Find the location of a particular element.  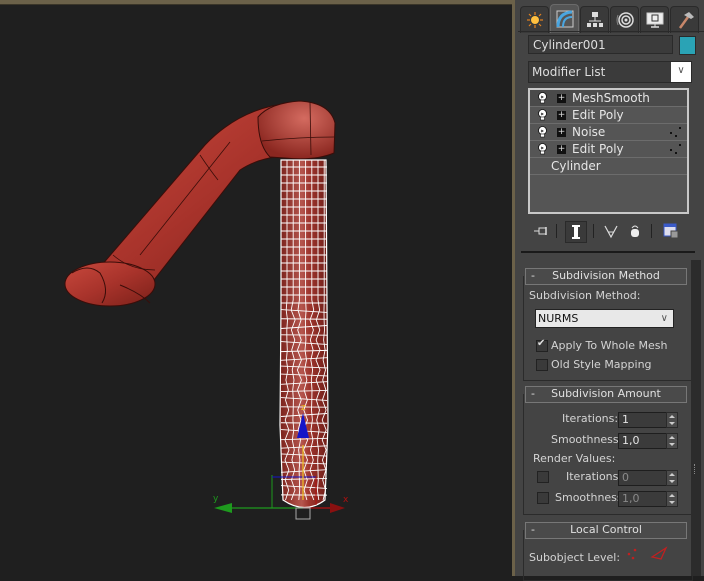

smoothness-label: Smoothness: is located at coordinates (586, 439).